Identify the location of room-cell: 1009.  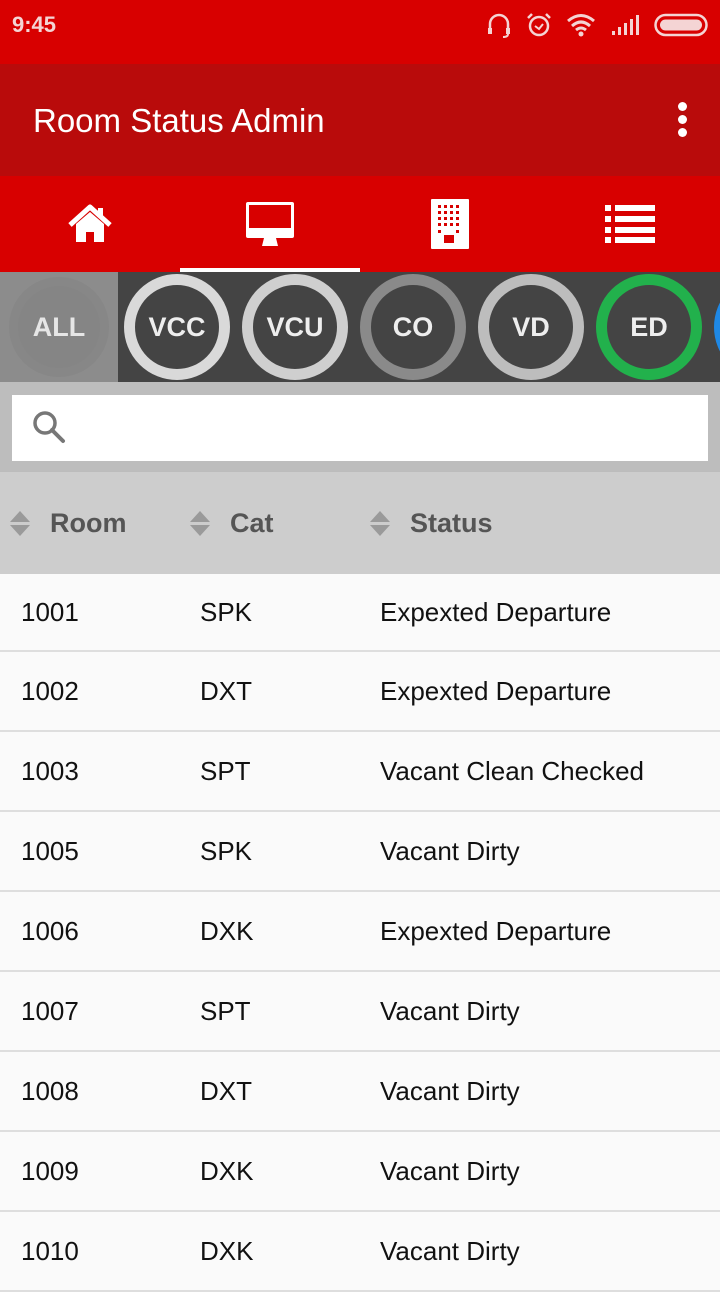
(50, 1170).